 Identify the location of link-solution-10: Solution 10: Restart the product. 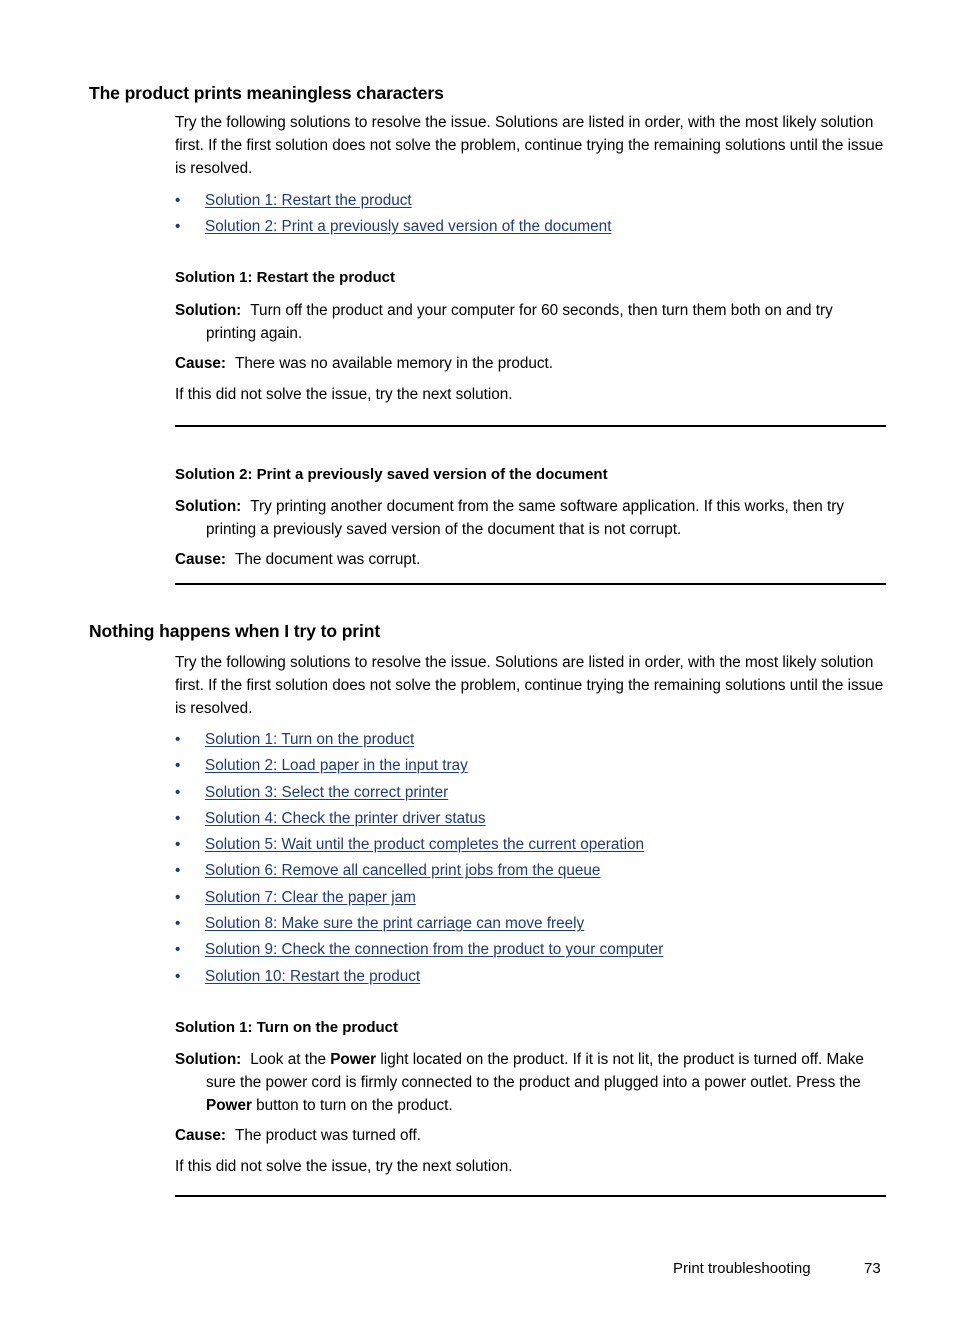
(312, 977).